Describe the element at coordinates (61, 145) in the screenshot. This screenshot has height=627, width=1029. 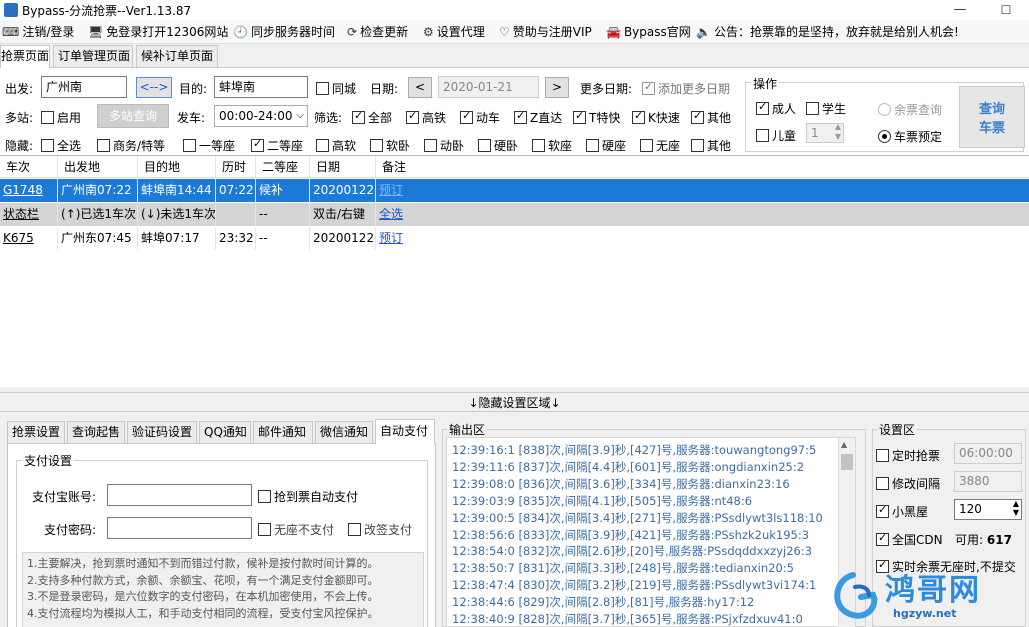
I see `hide-select-all: 全选` at that location.